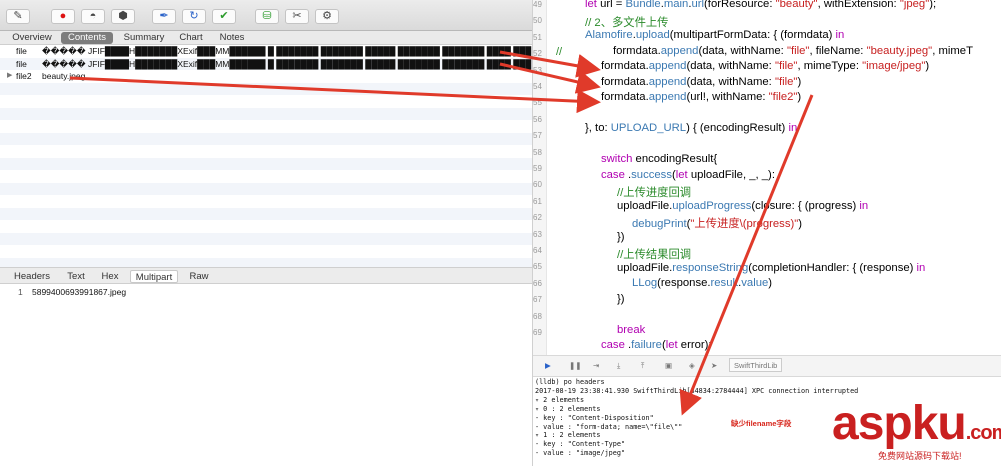  What do you see at coordinates (297, 16) in the screenshot?
I see `tools-icon: ✂` at bounding box center [297, 16].